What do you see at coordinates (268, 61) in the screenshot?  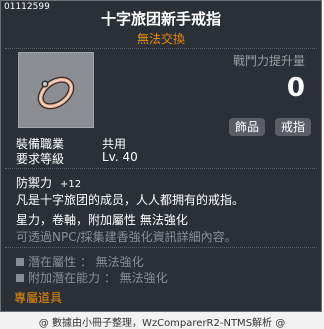 I see `combat-power-label: 戰鬥力提升量` at bounding box center [268, 61].